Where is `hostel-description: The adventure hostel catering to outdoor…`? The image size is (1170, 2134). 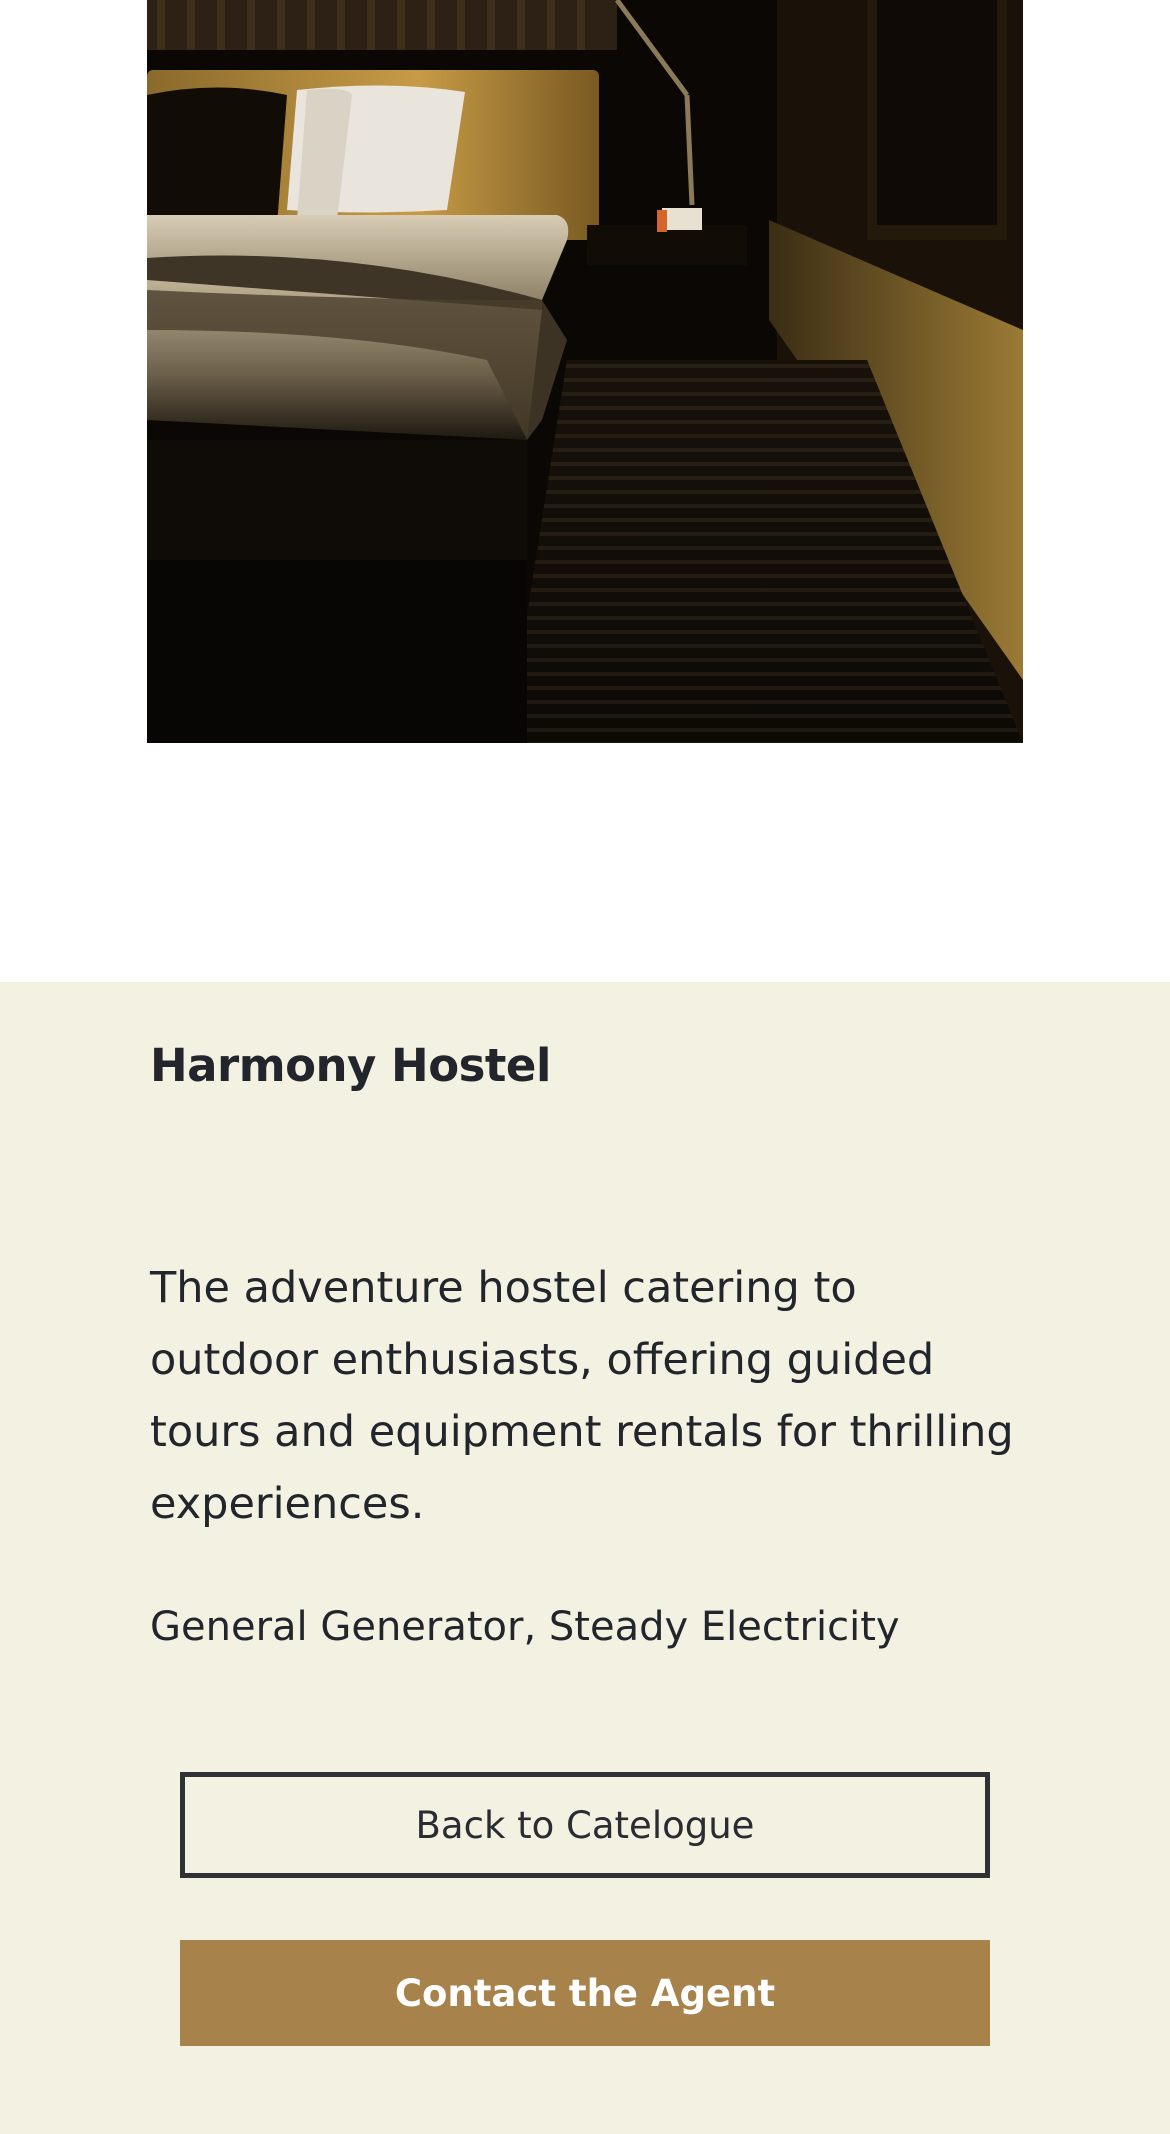
hostel-description: The adventure hostel catering to outdoor… is located at coordinates (582, 1396).